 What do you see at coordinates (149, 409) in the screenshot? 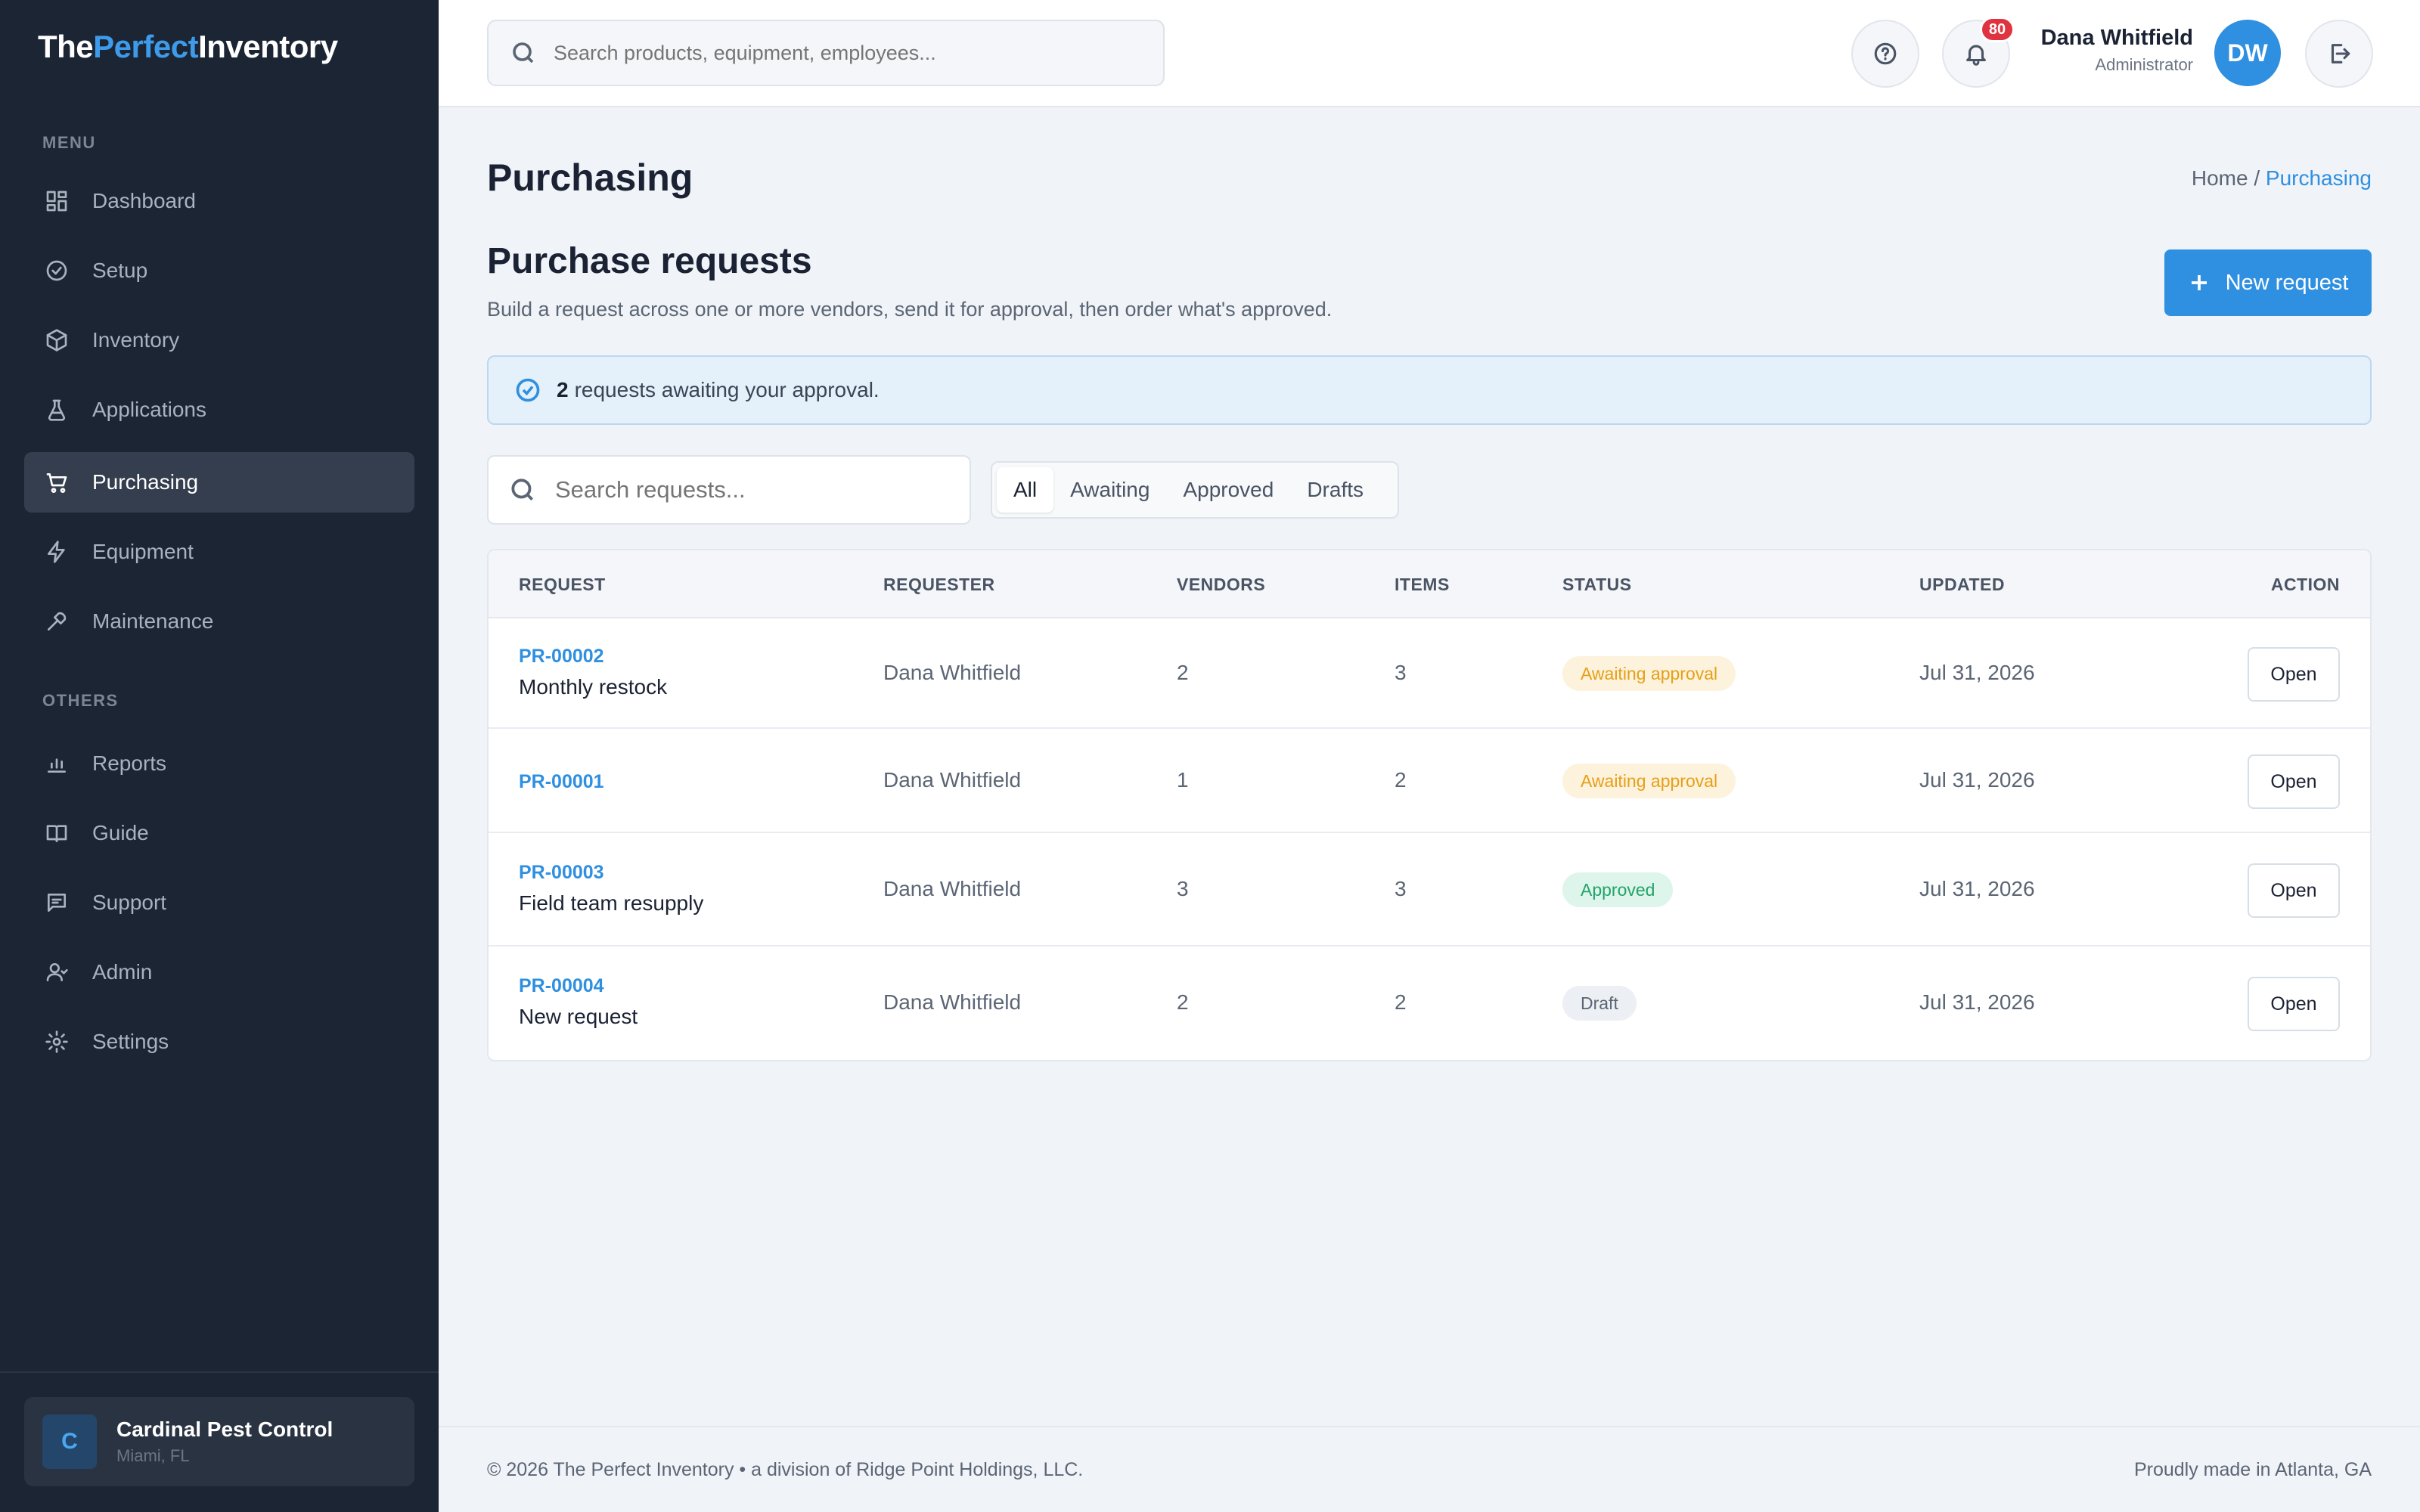
I see `sidebar-item-label: Applications` at bounding box center [149, 409].